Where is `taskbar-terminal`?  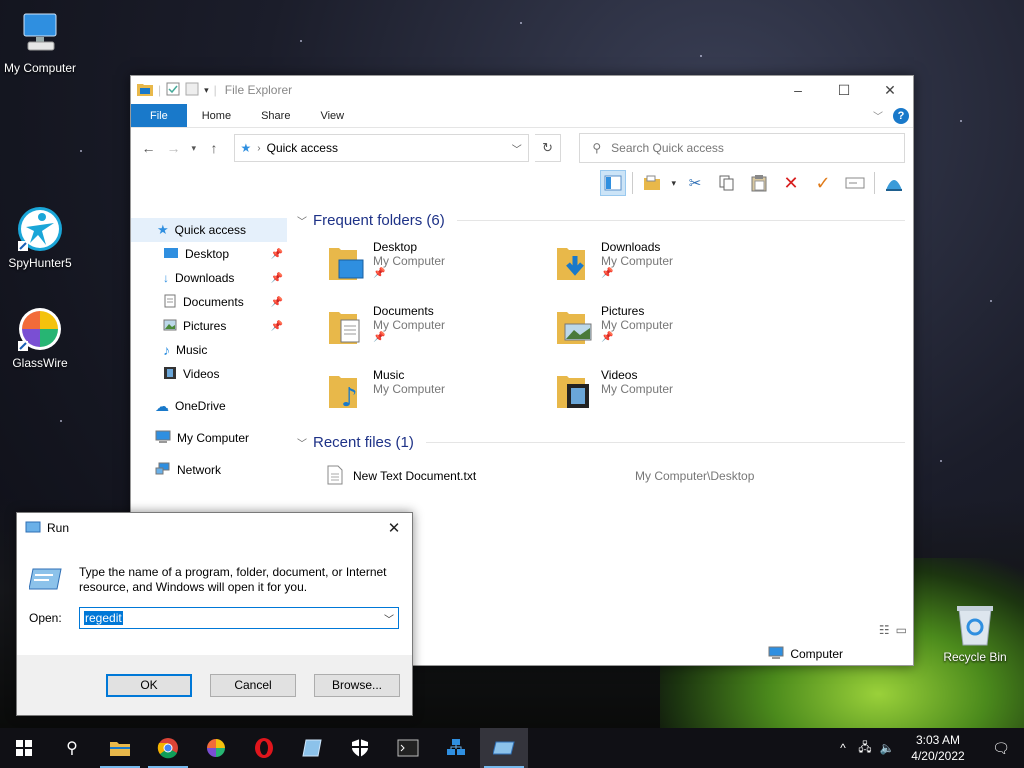 taskbar-terminal is located at coordinates (408, 748).